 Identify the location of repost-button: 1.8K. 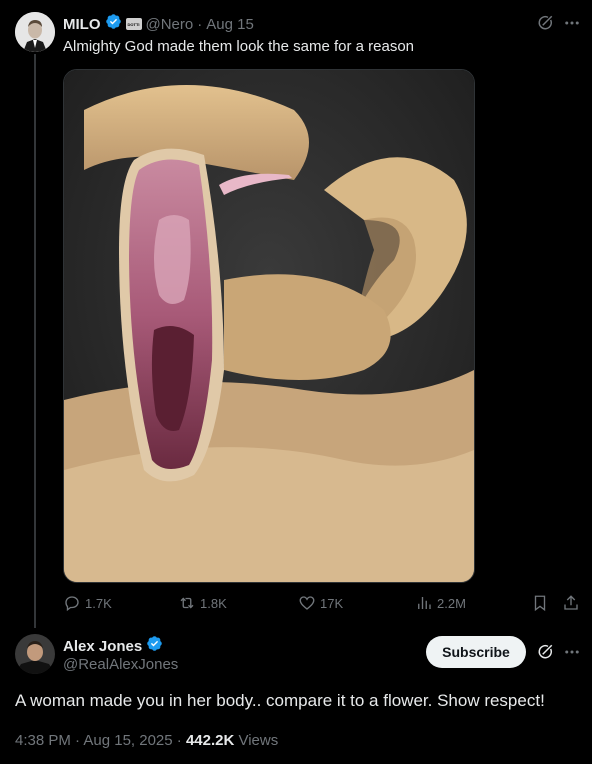
(202, 603).